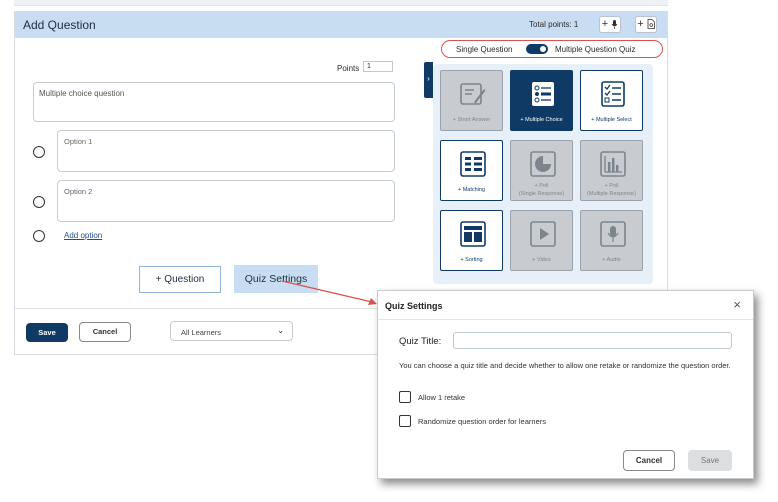 Image resolution: width=778 pixels, height=502 pixels. I want to click on tile-poll-multiple: + Poll (Multiple Response), so click(611, 170).